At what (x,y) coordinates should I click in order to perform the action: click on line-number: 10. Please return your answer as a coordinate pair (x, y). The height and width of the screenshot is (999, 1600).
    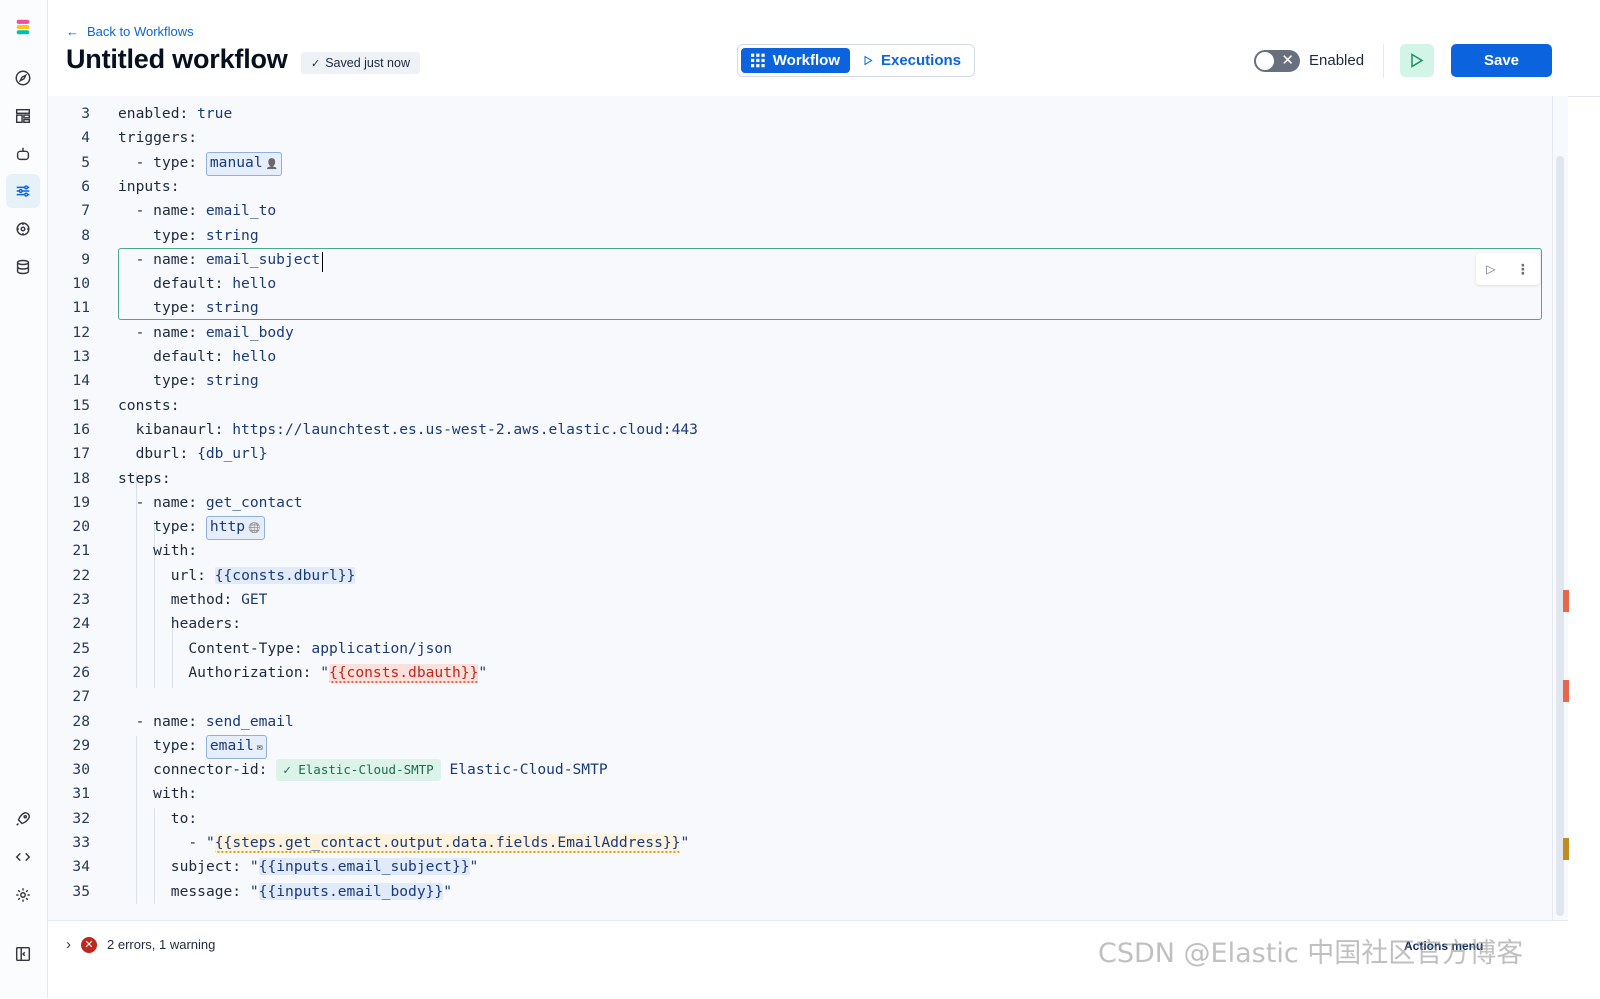
    Looking at the image, I should click on (81, 284).